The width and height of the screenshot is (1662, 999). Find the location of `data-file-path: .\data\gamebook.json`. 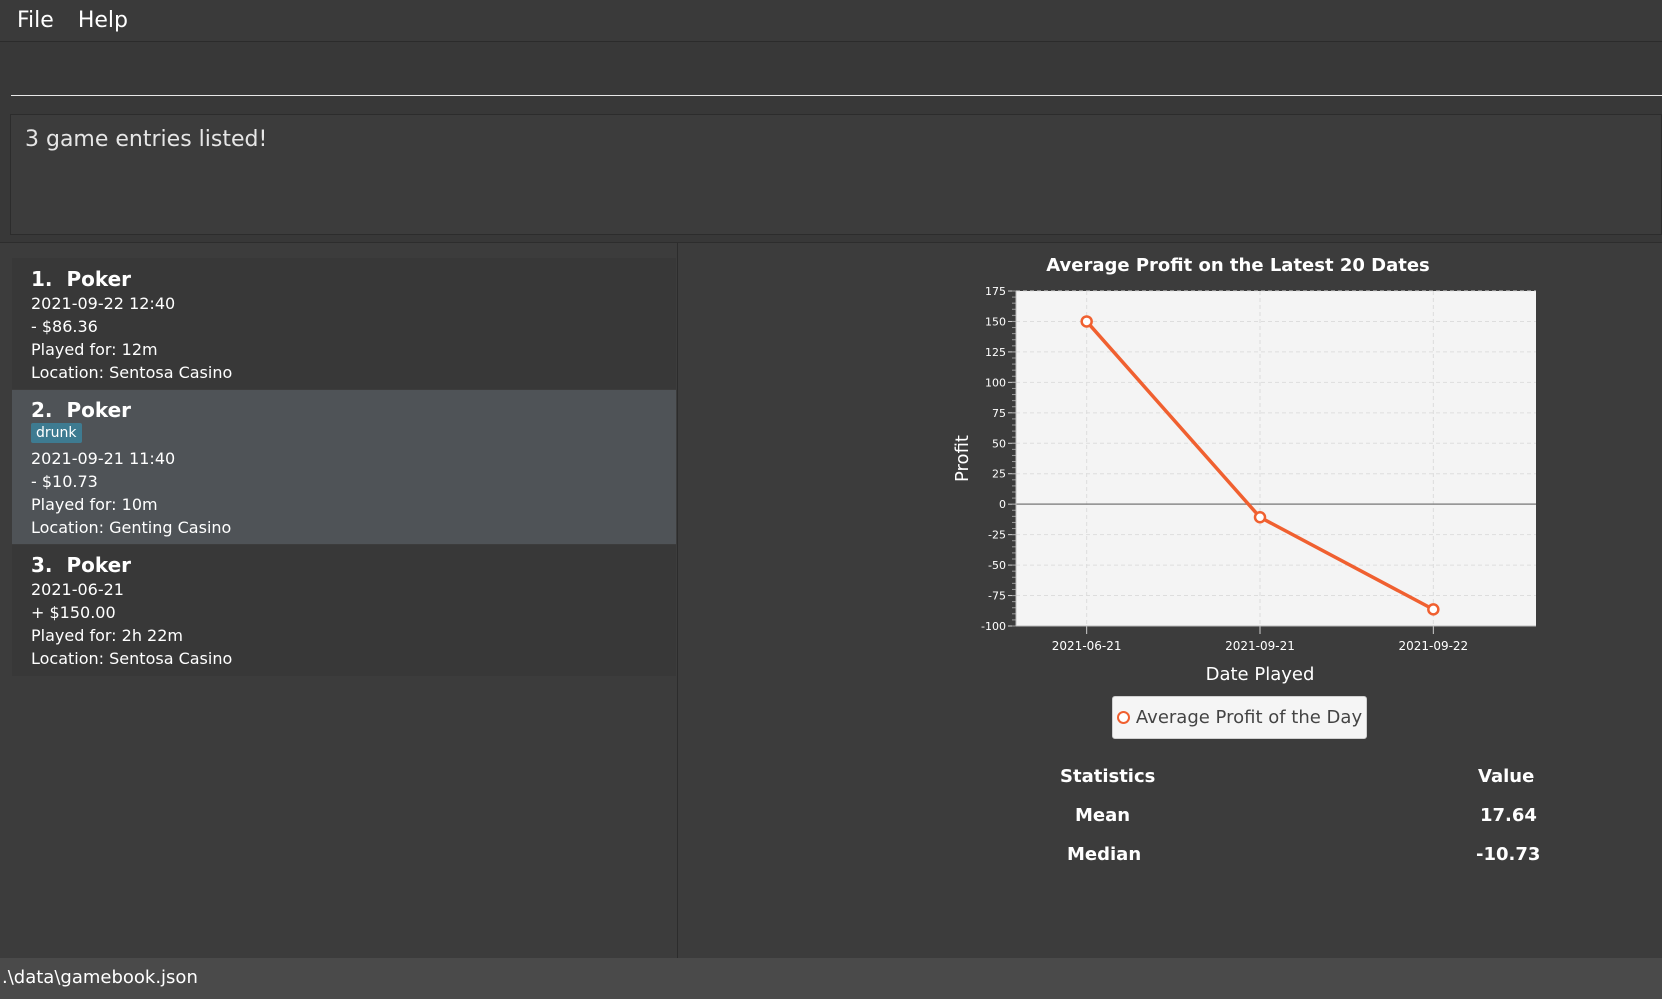

data-file-path: .\data\gamebook.json is located at coordinates (100, 977).